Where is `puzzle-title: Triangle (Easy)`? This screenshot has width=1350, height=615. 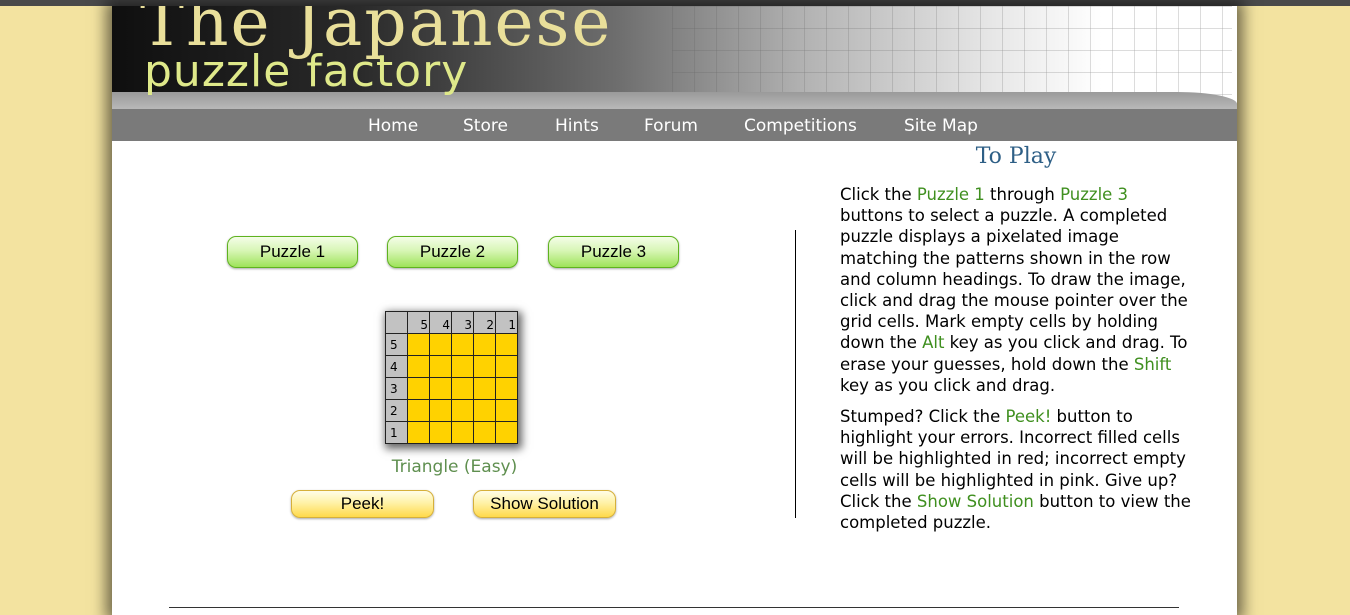 puzzle-title: Triangle (Easy) is located at coordinates (454, 467).